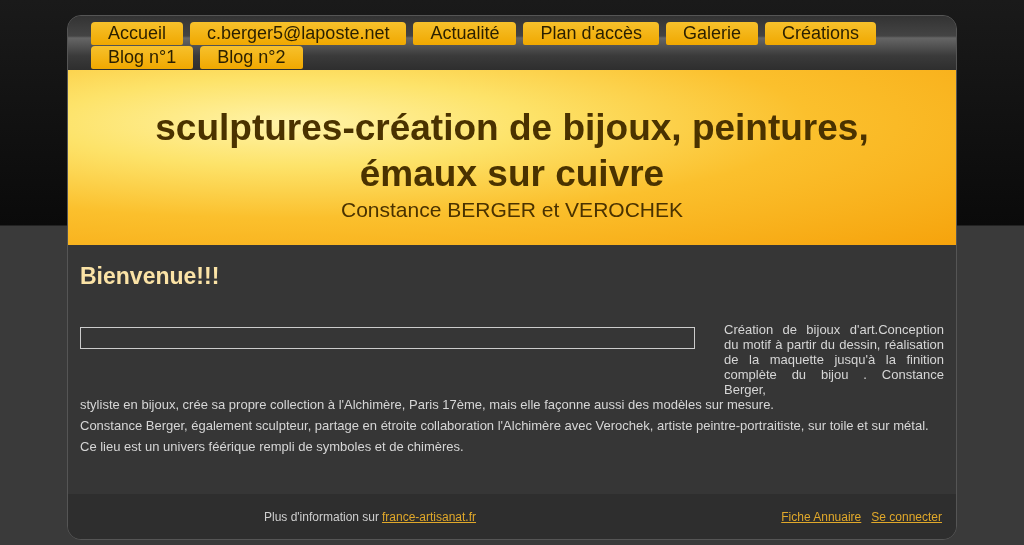 Image resolution: width=1024 pixels, height=545 pixels. I want to click on nav-tab: Actualité, so click(465, 33).